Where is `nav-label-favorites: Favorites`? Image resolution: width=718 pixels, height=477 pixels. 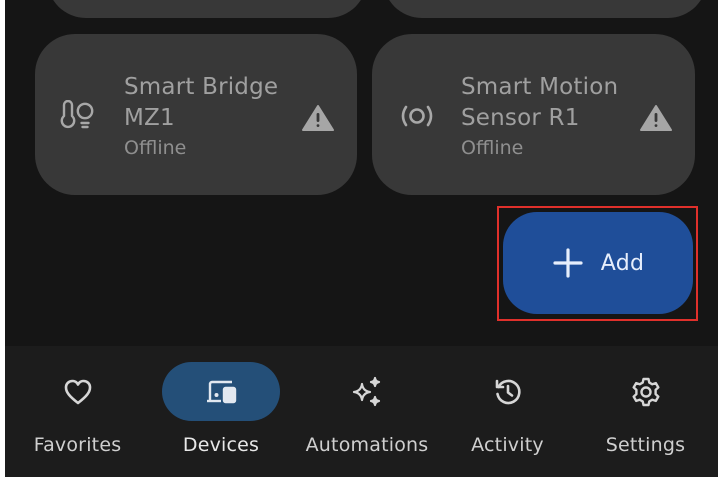 nav-label-favorites: Favorites is located at coordinates (77, 445).